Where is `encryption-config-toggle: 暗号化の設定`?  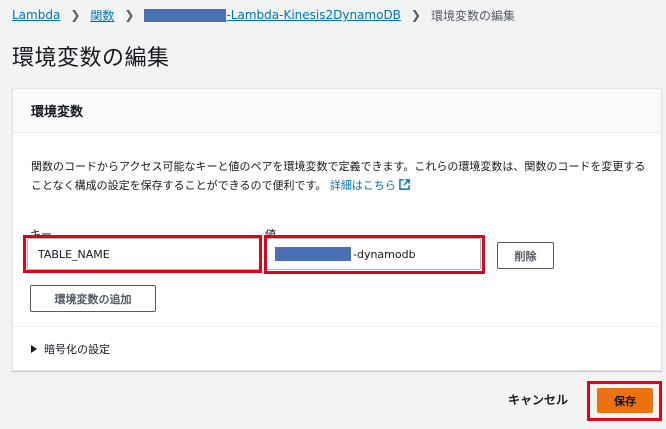
encryption-config-toggle: 暗号化の設定 is located at coordinates (70, 349).